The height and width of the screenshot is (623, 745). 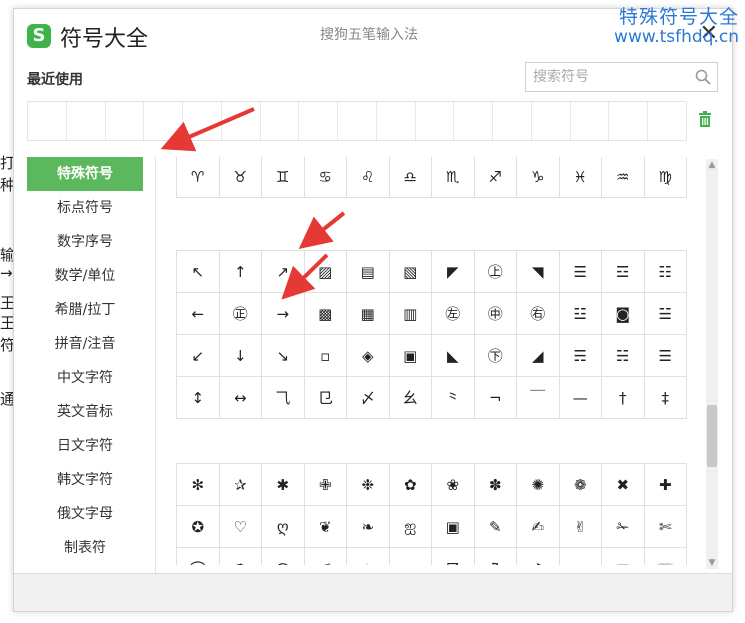 I want to click on category-item: 希腊/拉丁, so click(x=85, y=310).